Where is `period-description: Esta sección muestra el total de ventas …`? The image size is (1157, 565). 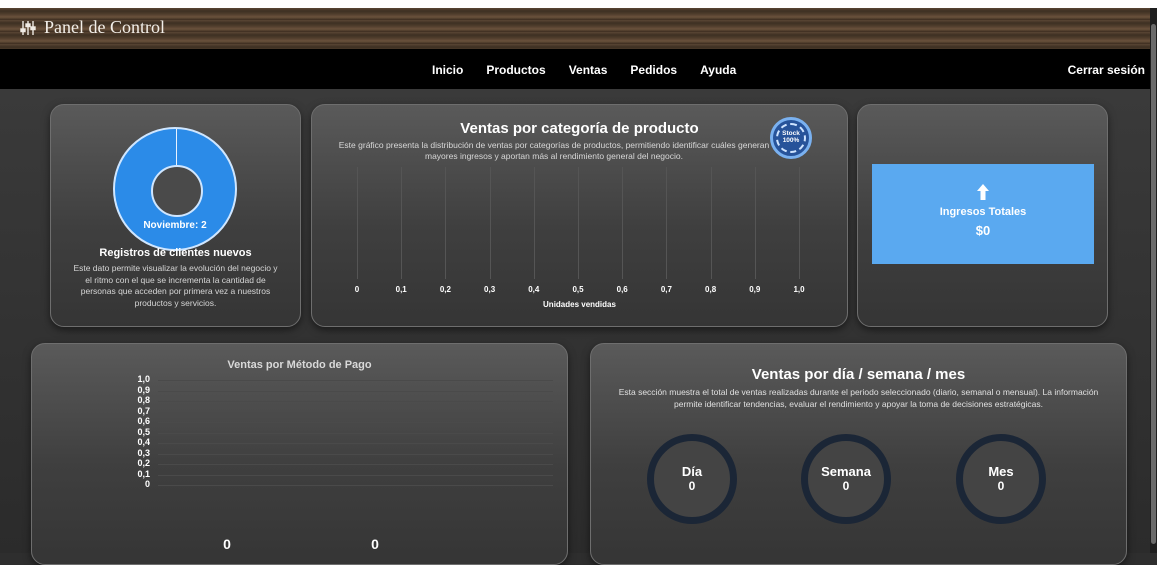
period-description: Esta sección muestra el total de ventas … is located at coordinates (858, 398).